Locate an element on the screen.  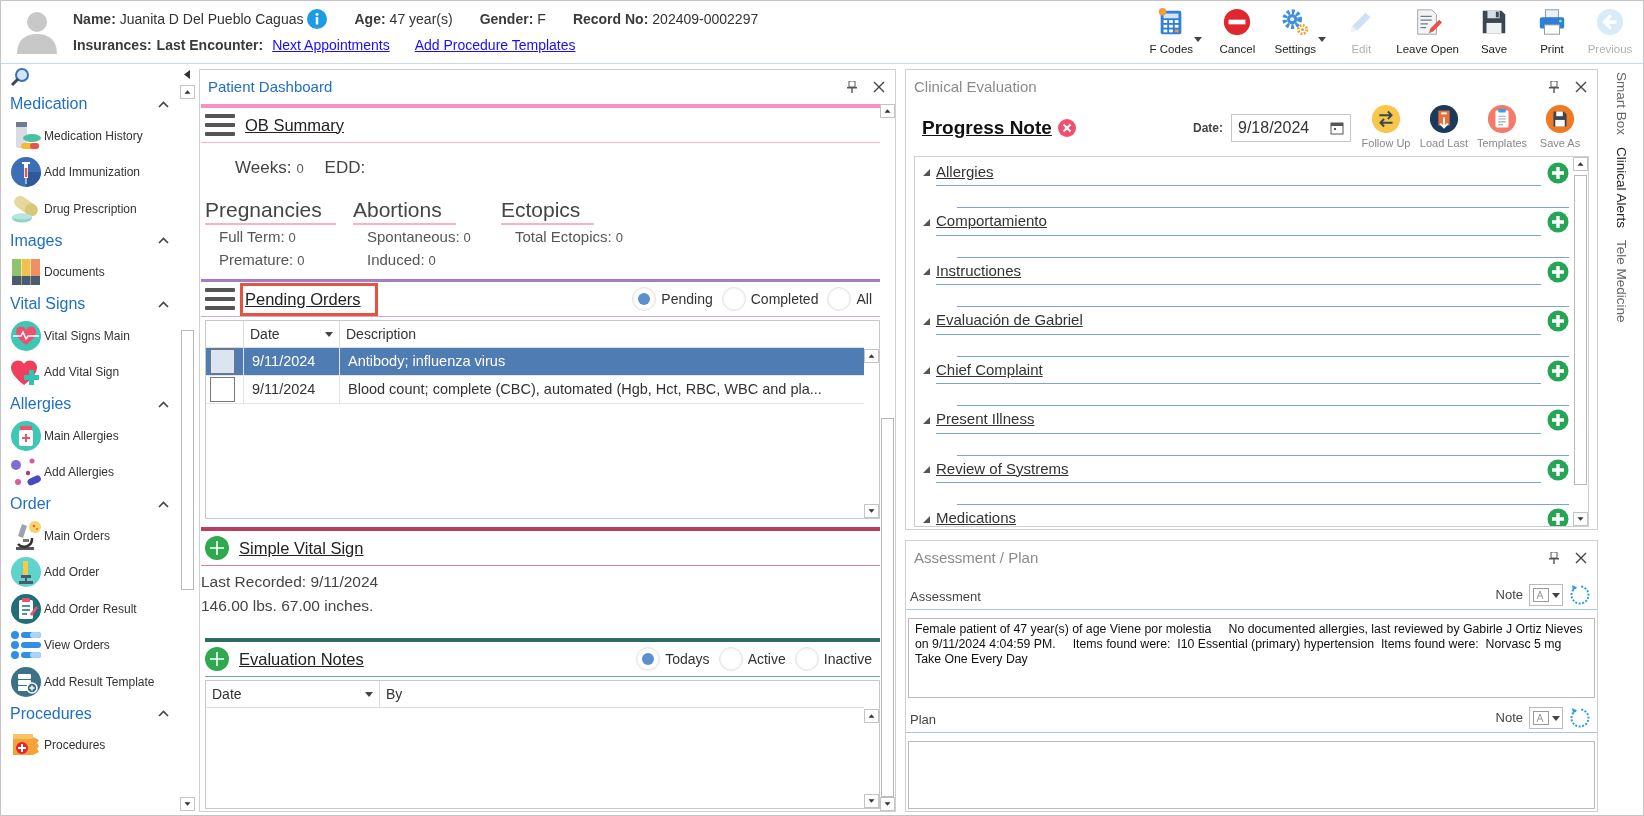
section-link: Chief Complaint is located at coordinates (989, 370).